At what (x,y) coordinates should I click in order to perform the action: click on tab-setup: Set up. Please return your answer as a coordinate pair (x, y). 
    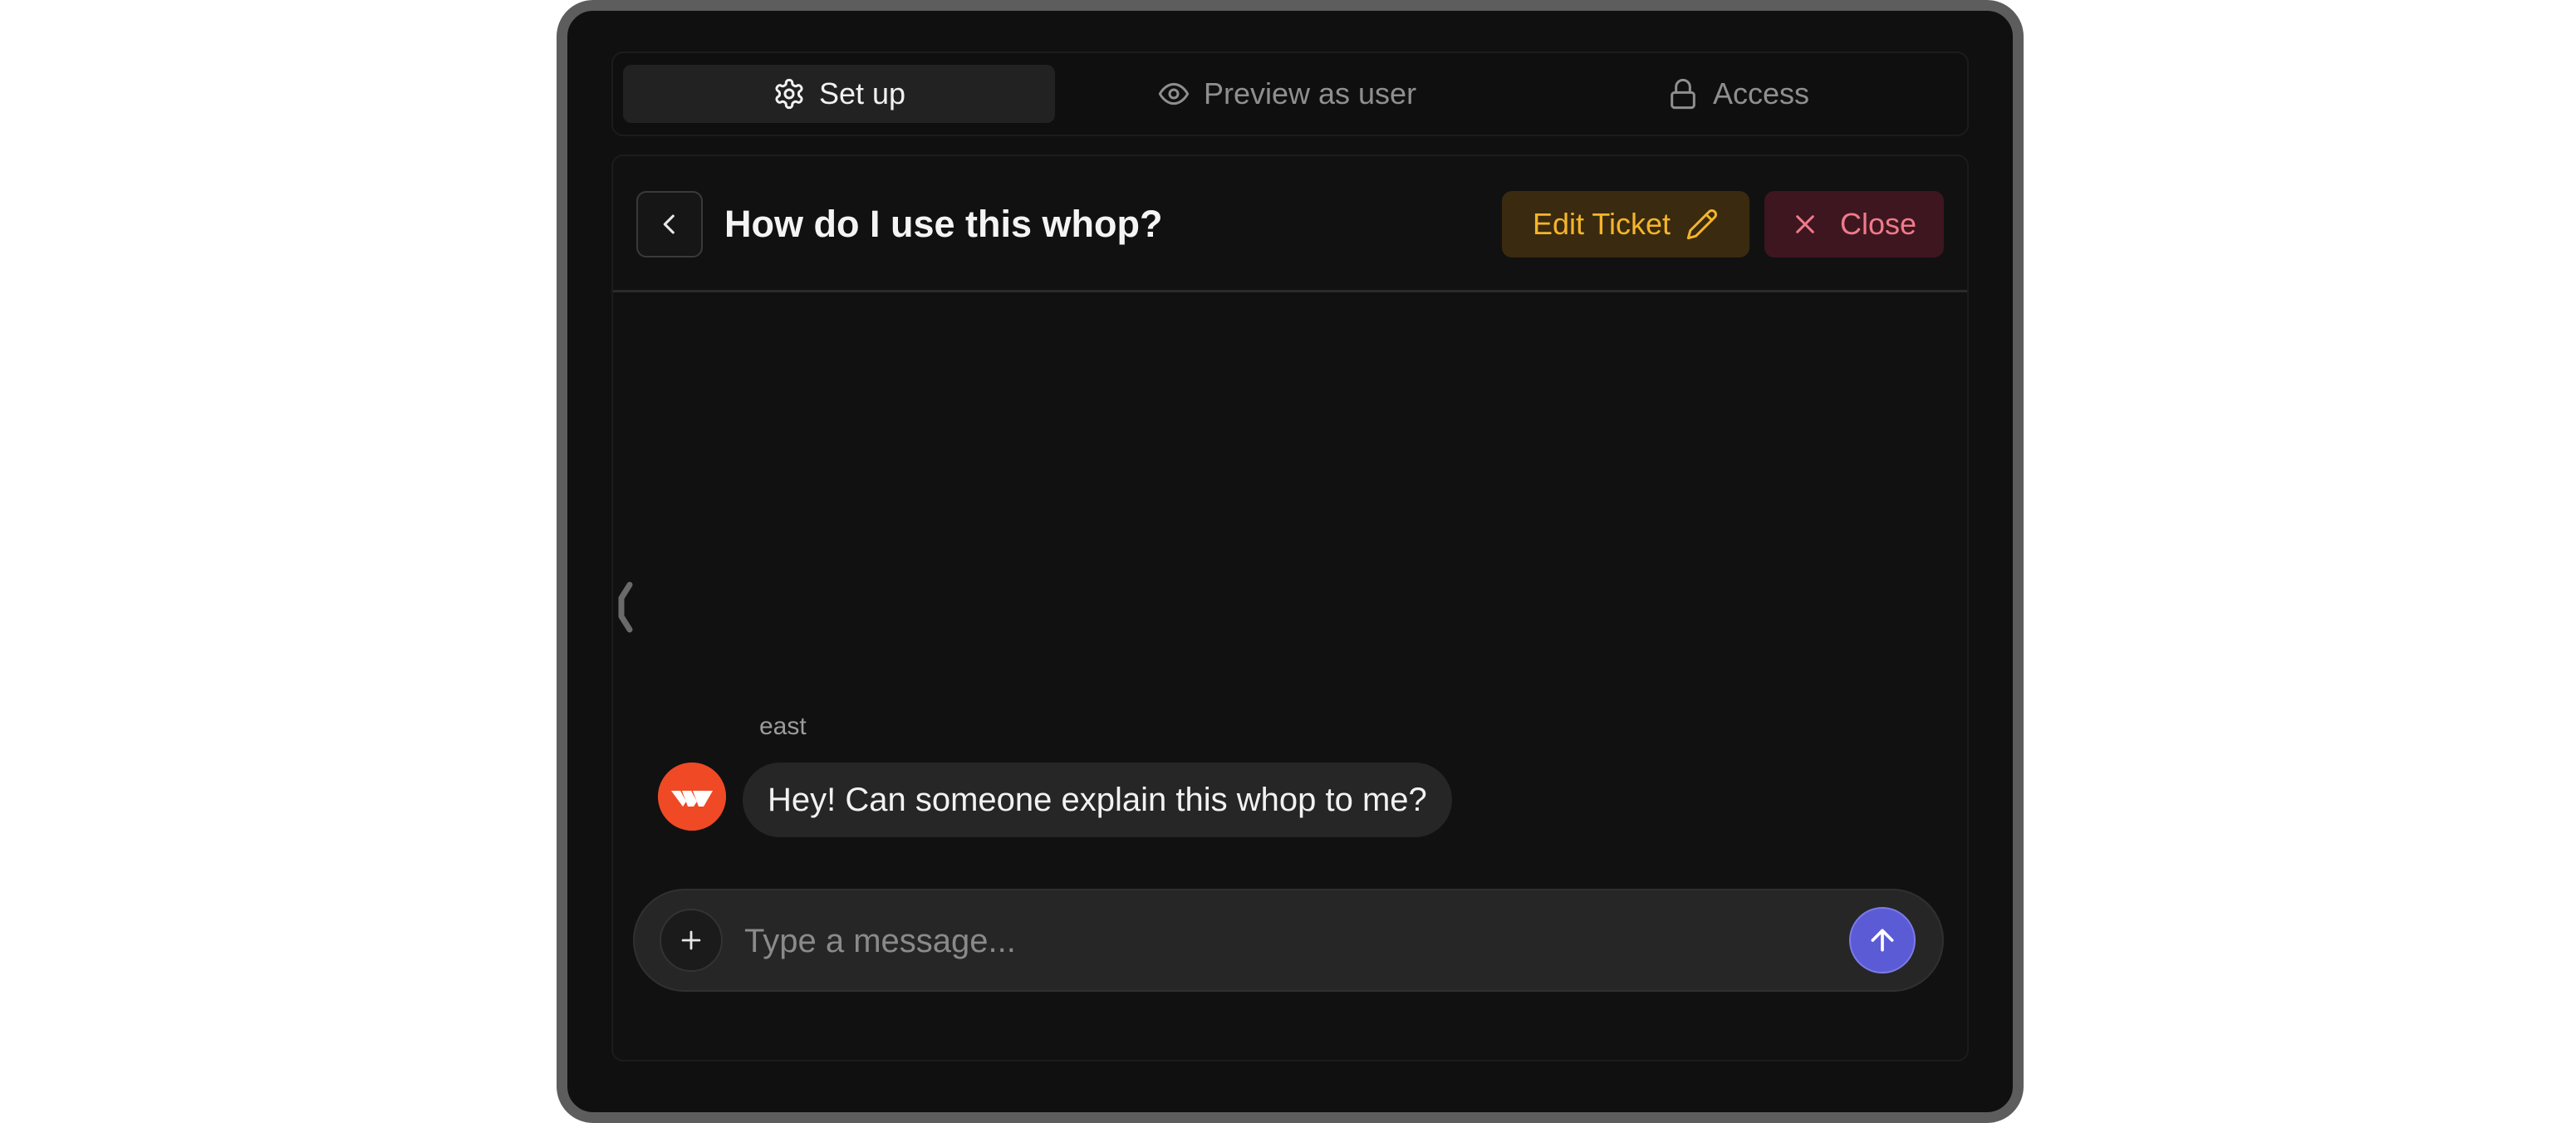
    Looking at the image, I should click on (839, 94).